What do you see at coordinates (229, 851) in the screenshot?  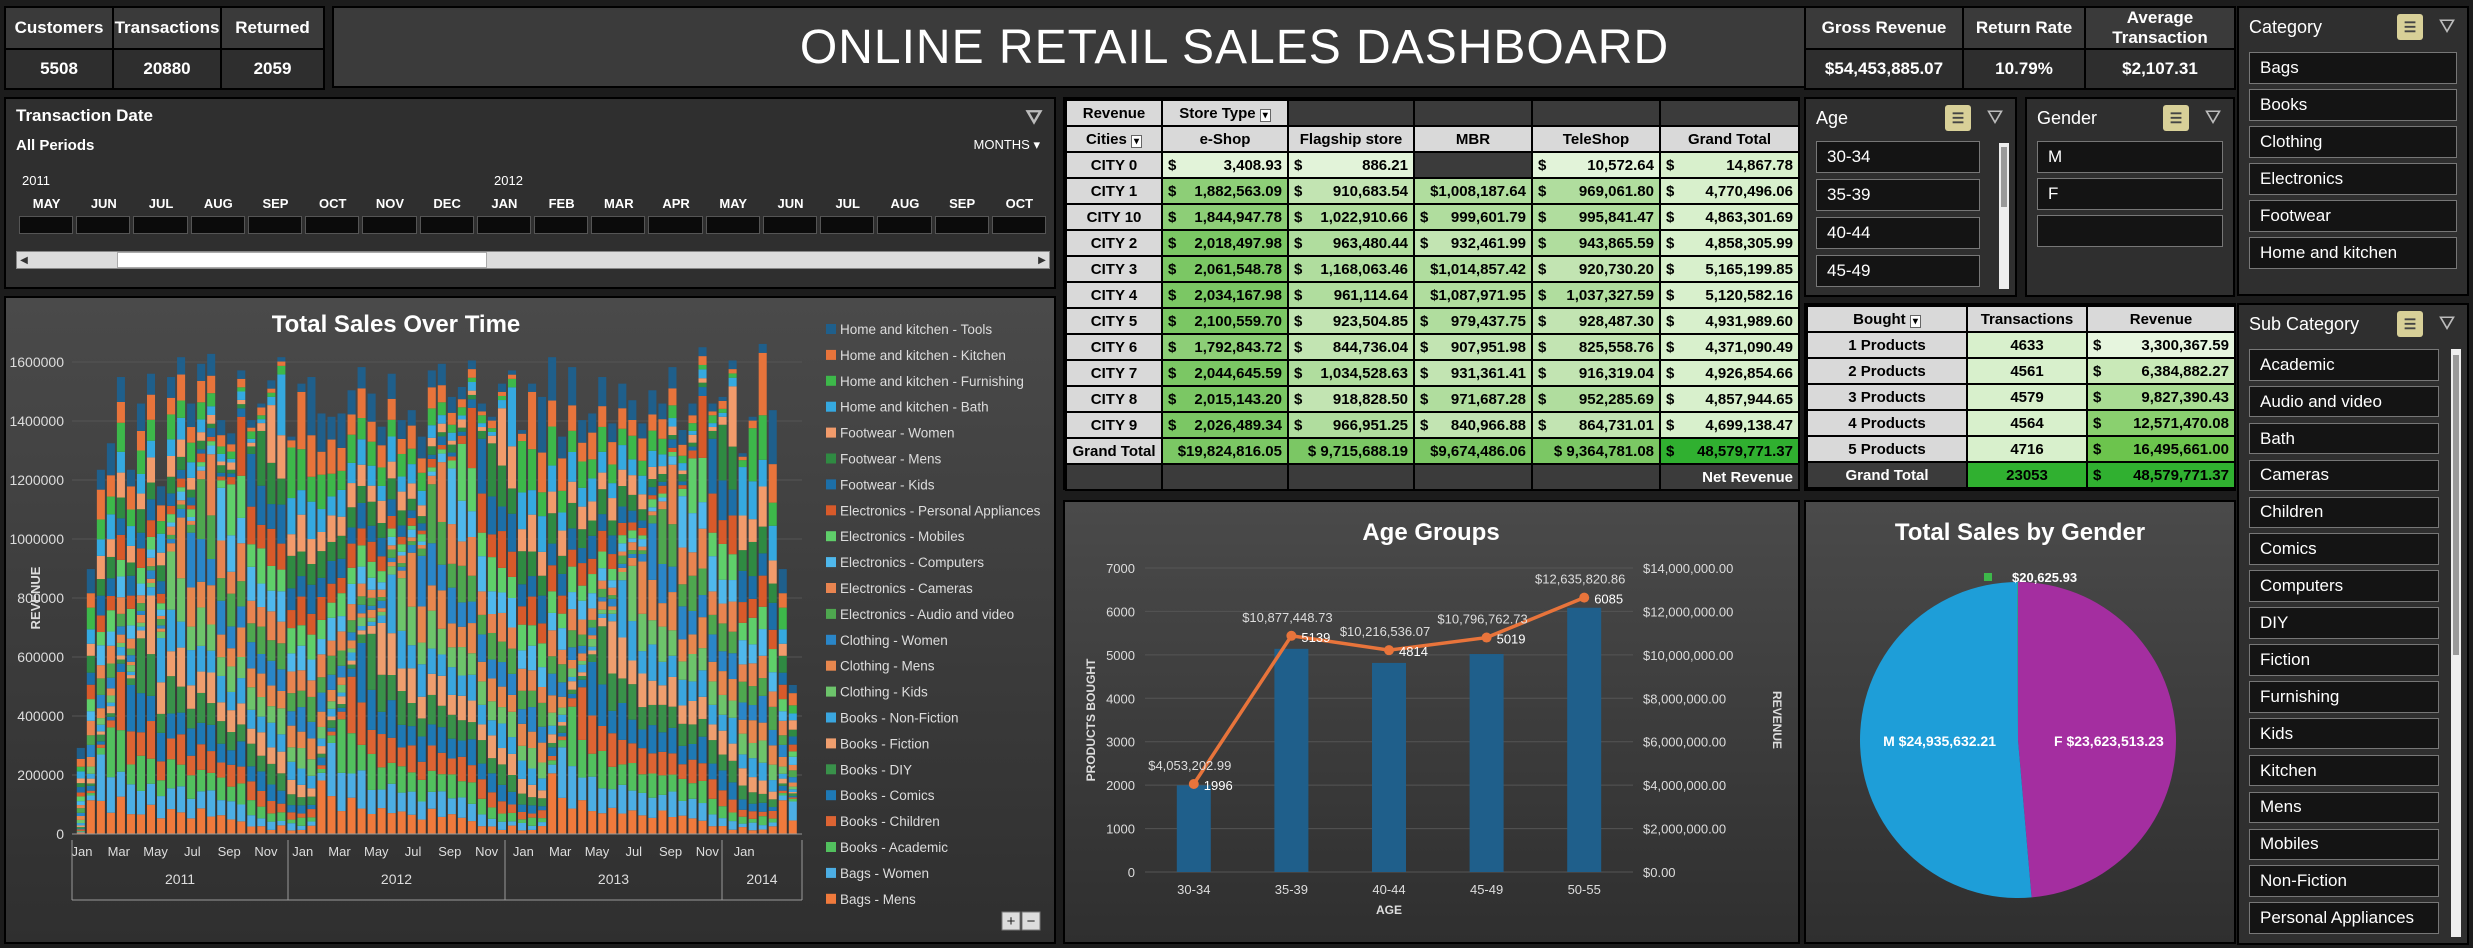 I see `x-month-label: Sep` at bounding box center [229, 851].